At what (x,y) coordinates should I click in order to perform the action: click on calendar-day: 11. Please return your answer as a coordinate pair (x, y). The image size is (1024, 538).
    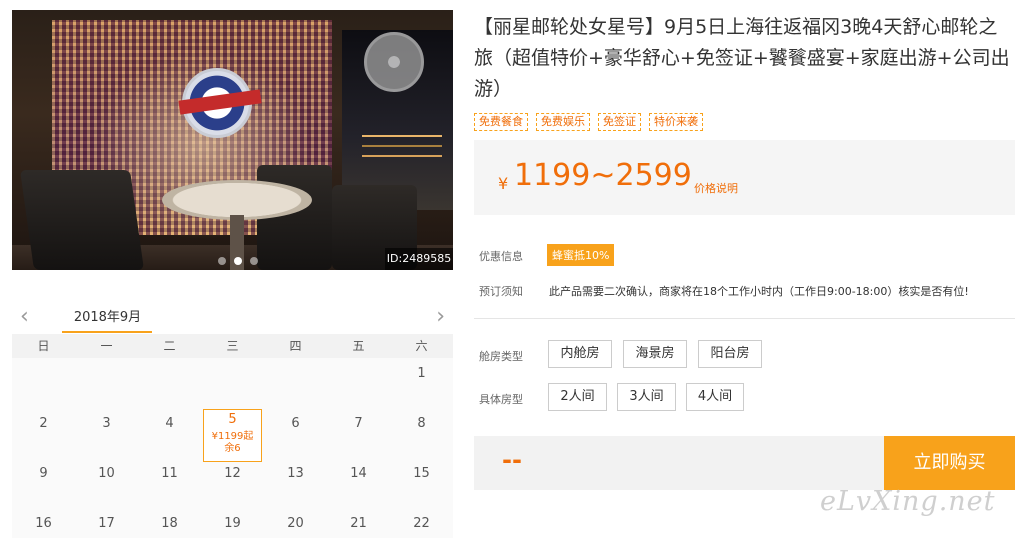
    Looking at the image, I should click on (169, 483).